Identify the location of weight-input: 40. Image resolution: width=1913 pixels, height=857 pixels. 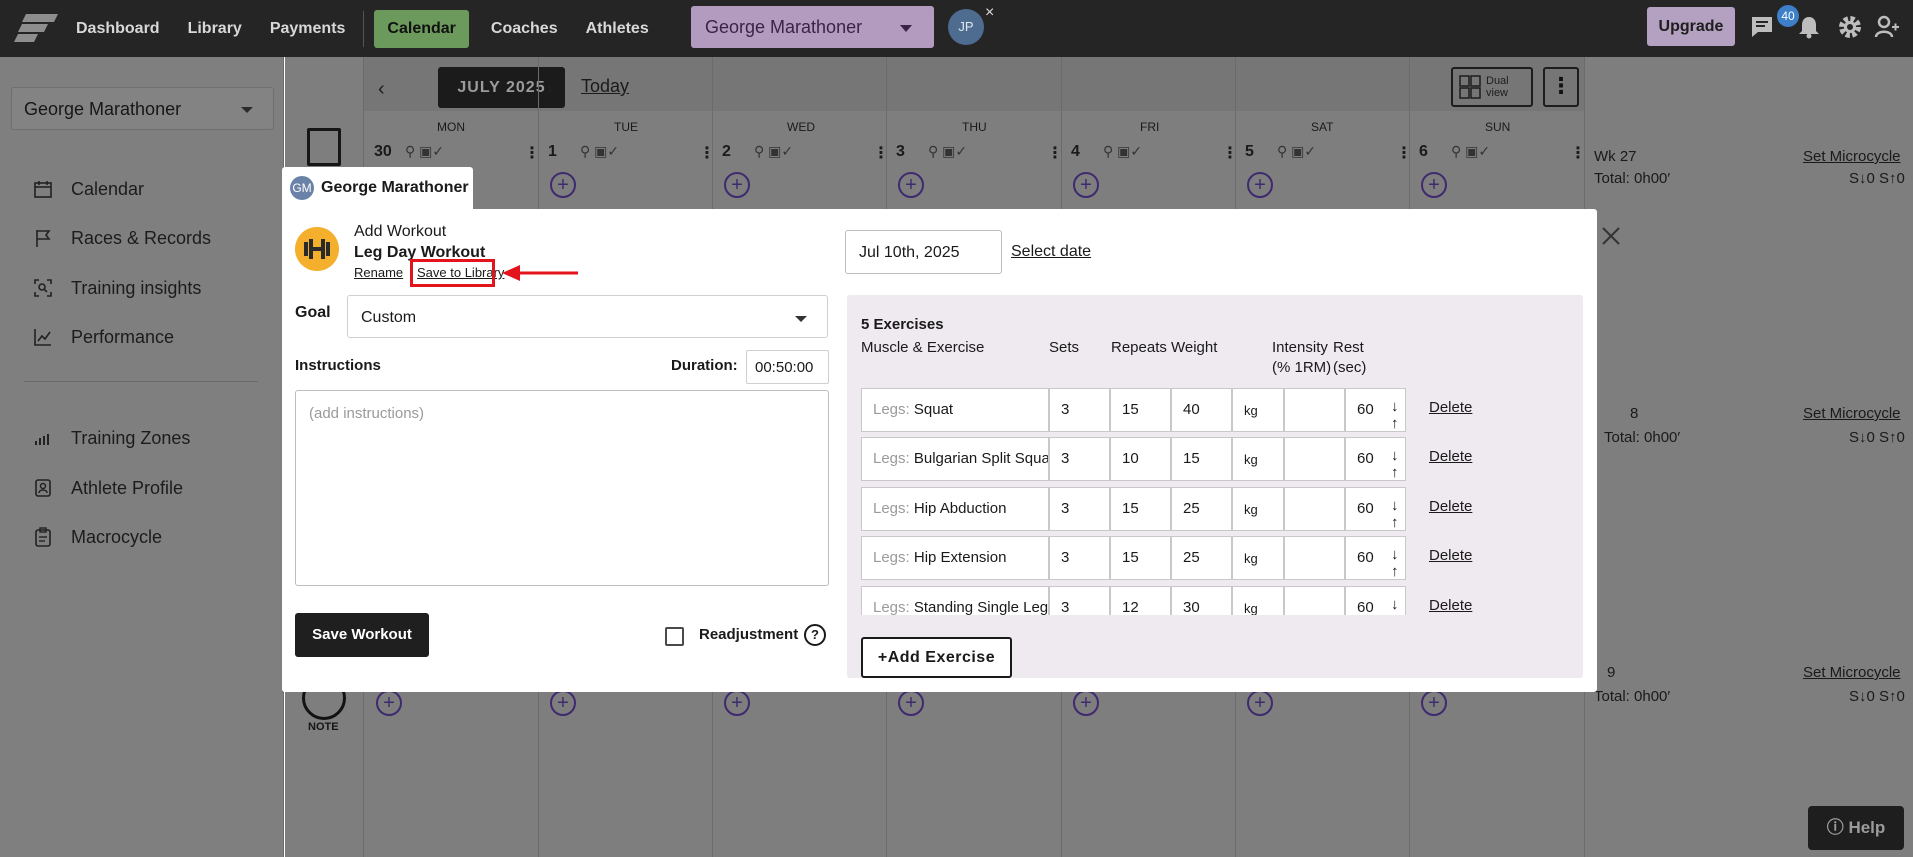
(1201, 410).